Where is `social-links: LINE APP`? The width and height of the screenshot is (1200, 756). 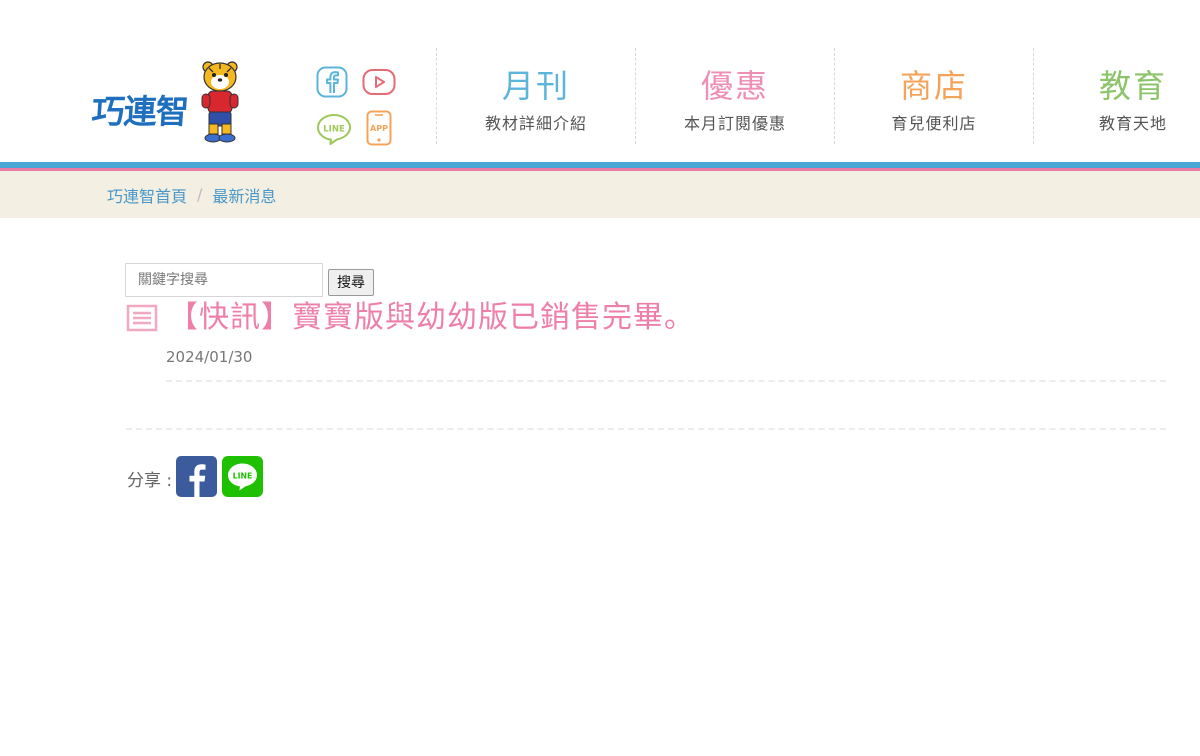 social-links: LINE APP is located at coordinates (358, 107).